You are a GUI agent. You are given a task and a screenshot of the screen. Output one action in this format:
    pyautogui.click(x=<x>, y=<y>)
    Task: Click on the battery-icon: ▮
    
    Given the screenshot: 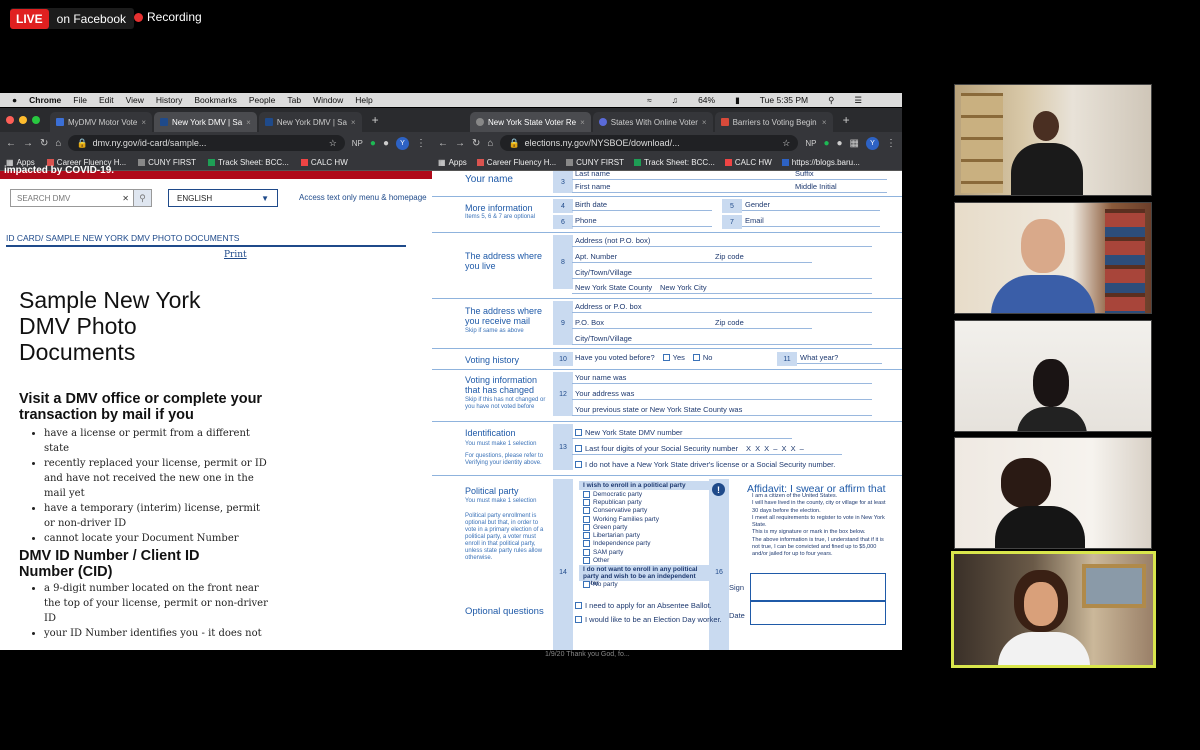 What is the action you would take?
    pyautogui.click(x=737, y=100)
    